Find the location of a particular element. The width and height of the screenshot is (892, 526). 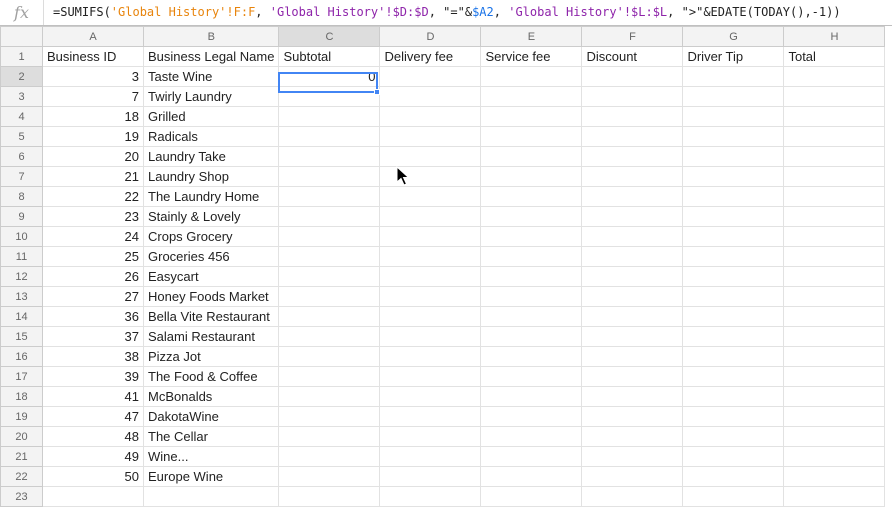

business-id-cell: 23 is located at coordinates (93, 216).